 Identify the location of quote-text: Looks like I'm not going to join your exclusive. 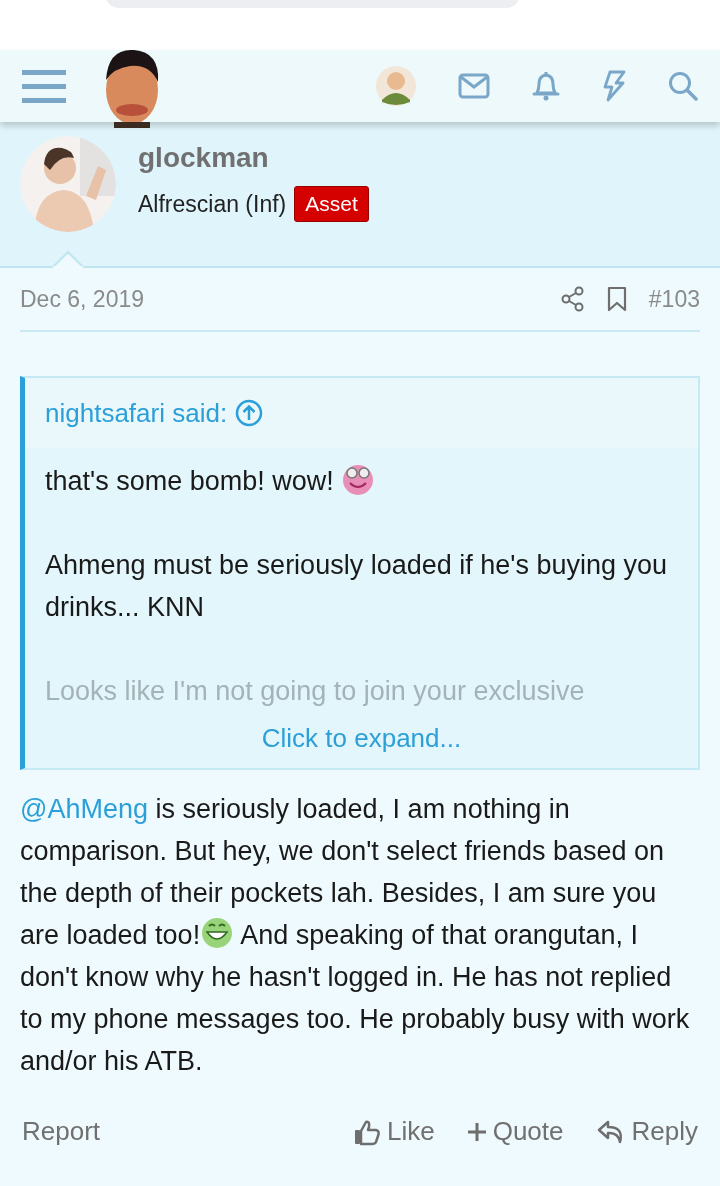
(315, 691).